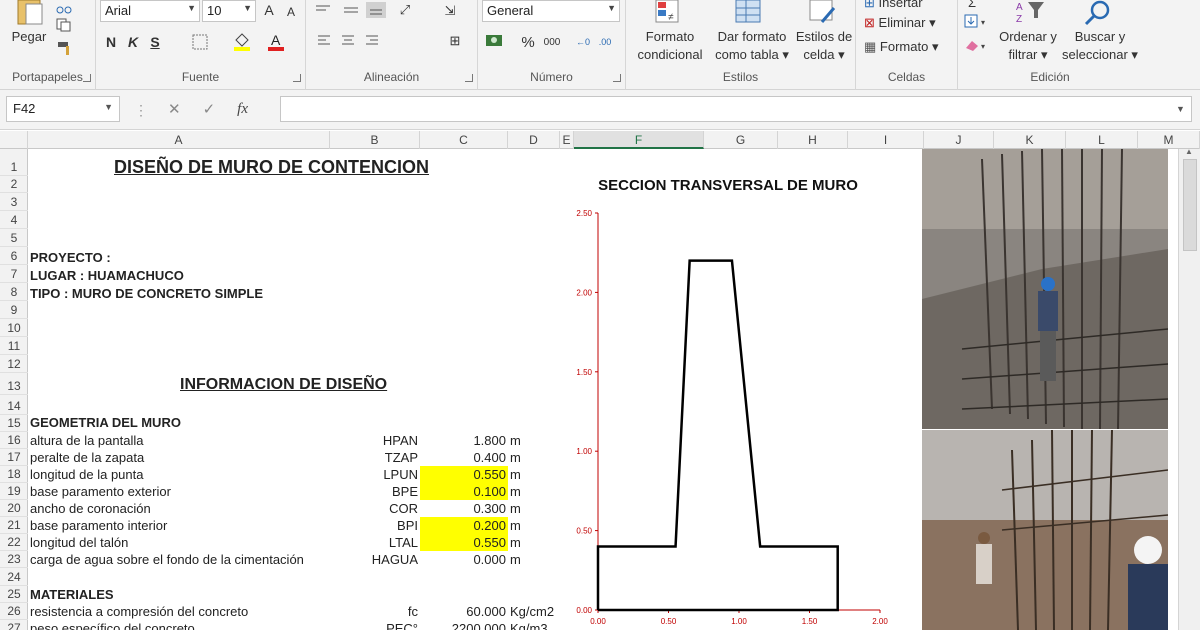 This screenshot has width=1200, height=630. Describe the element at coordinates (146, 293) in the screenshot. I see `tipo-cell: TIPO : MURO DE CONCRETO SIMPLE` at that location.